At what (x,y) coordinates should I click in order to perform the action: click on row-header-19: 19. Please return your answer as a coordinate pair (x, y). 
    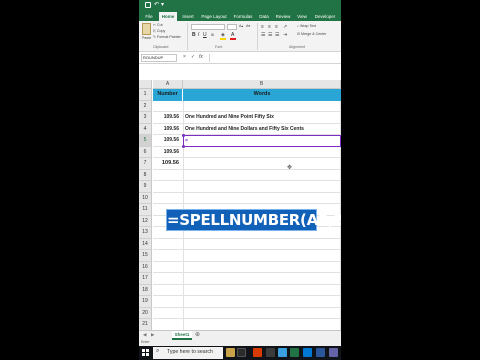
    Looking at the image, I should click on (145, 302).